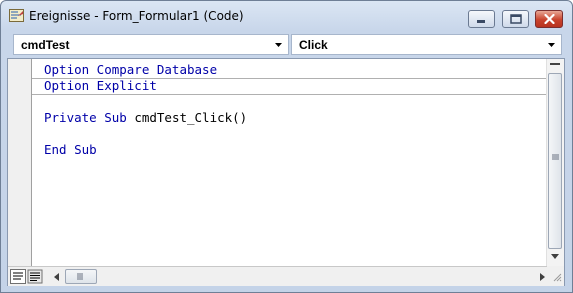  I want to click on procedure-view-button, so click(18, 276).